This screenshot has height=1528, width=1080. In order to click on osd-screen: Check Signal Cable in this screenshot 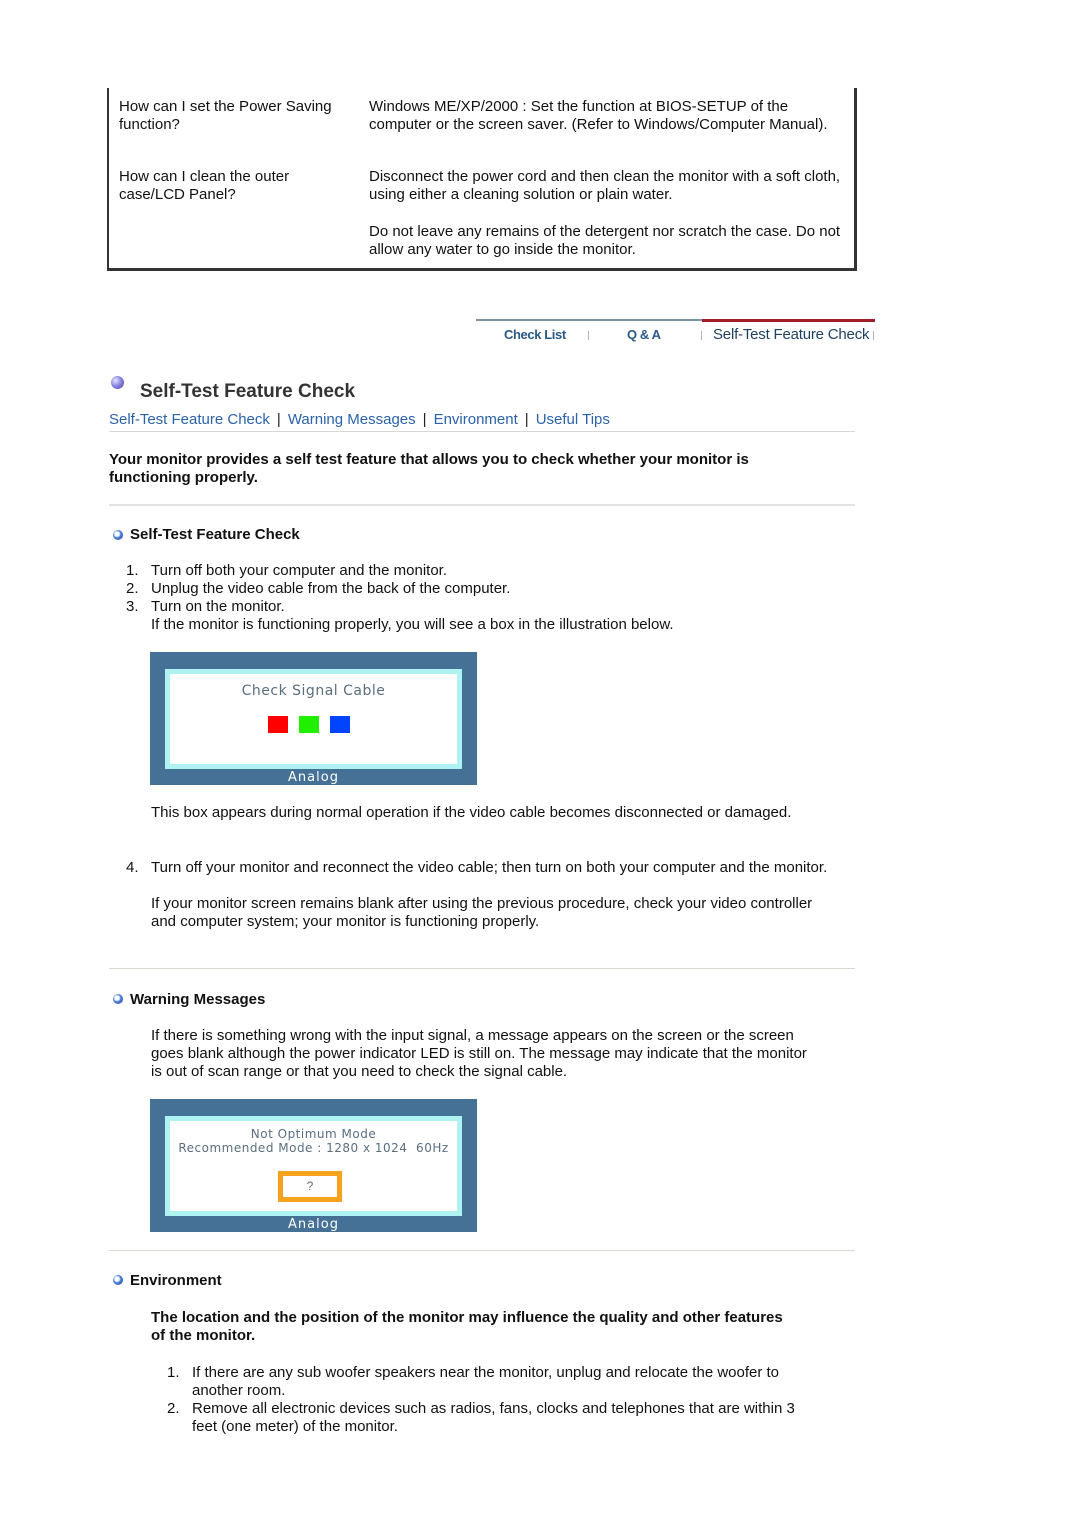, I will do `click(313, 719)`.